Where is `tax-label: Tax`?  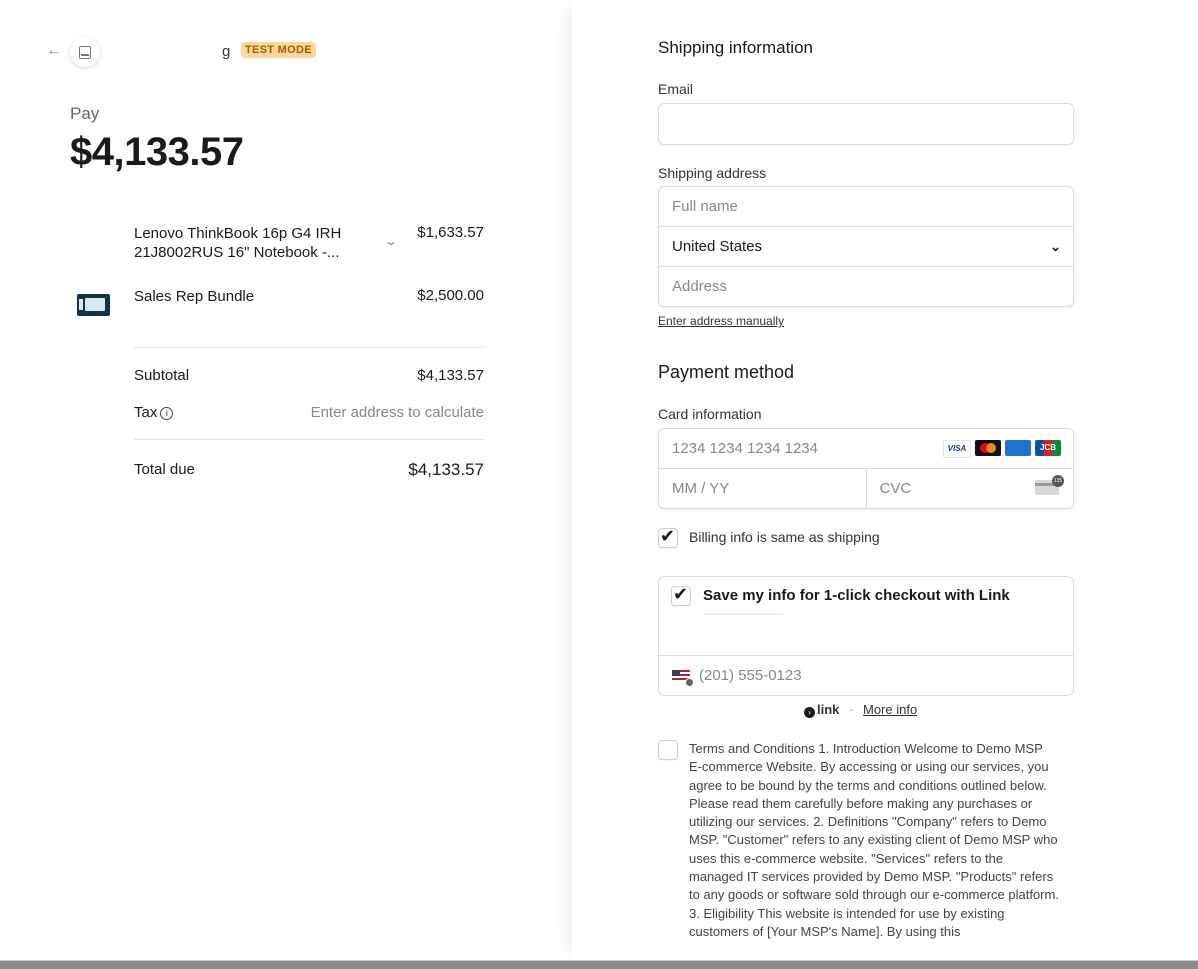 tax-label: Tax is located at coordinates (146, 412).